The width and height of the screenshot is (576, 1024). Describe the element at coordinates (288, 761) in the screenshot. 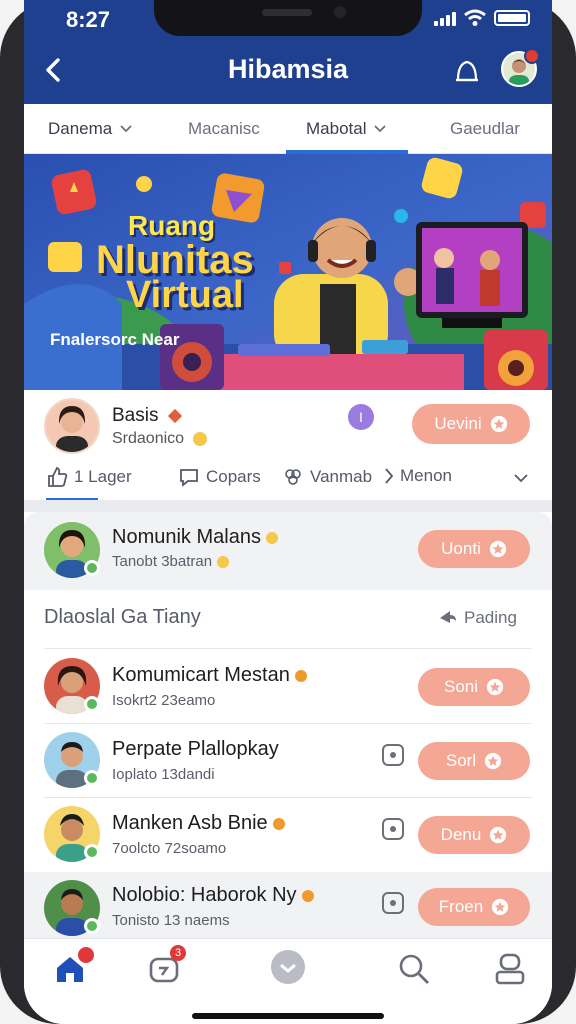

I see `list-item: Perpate Plallopkay Ioplato 13dandi Sorl` at that location.